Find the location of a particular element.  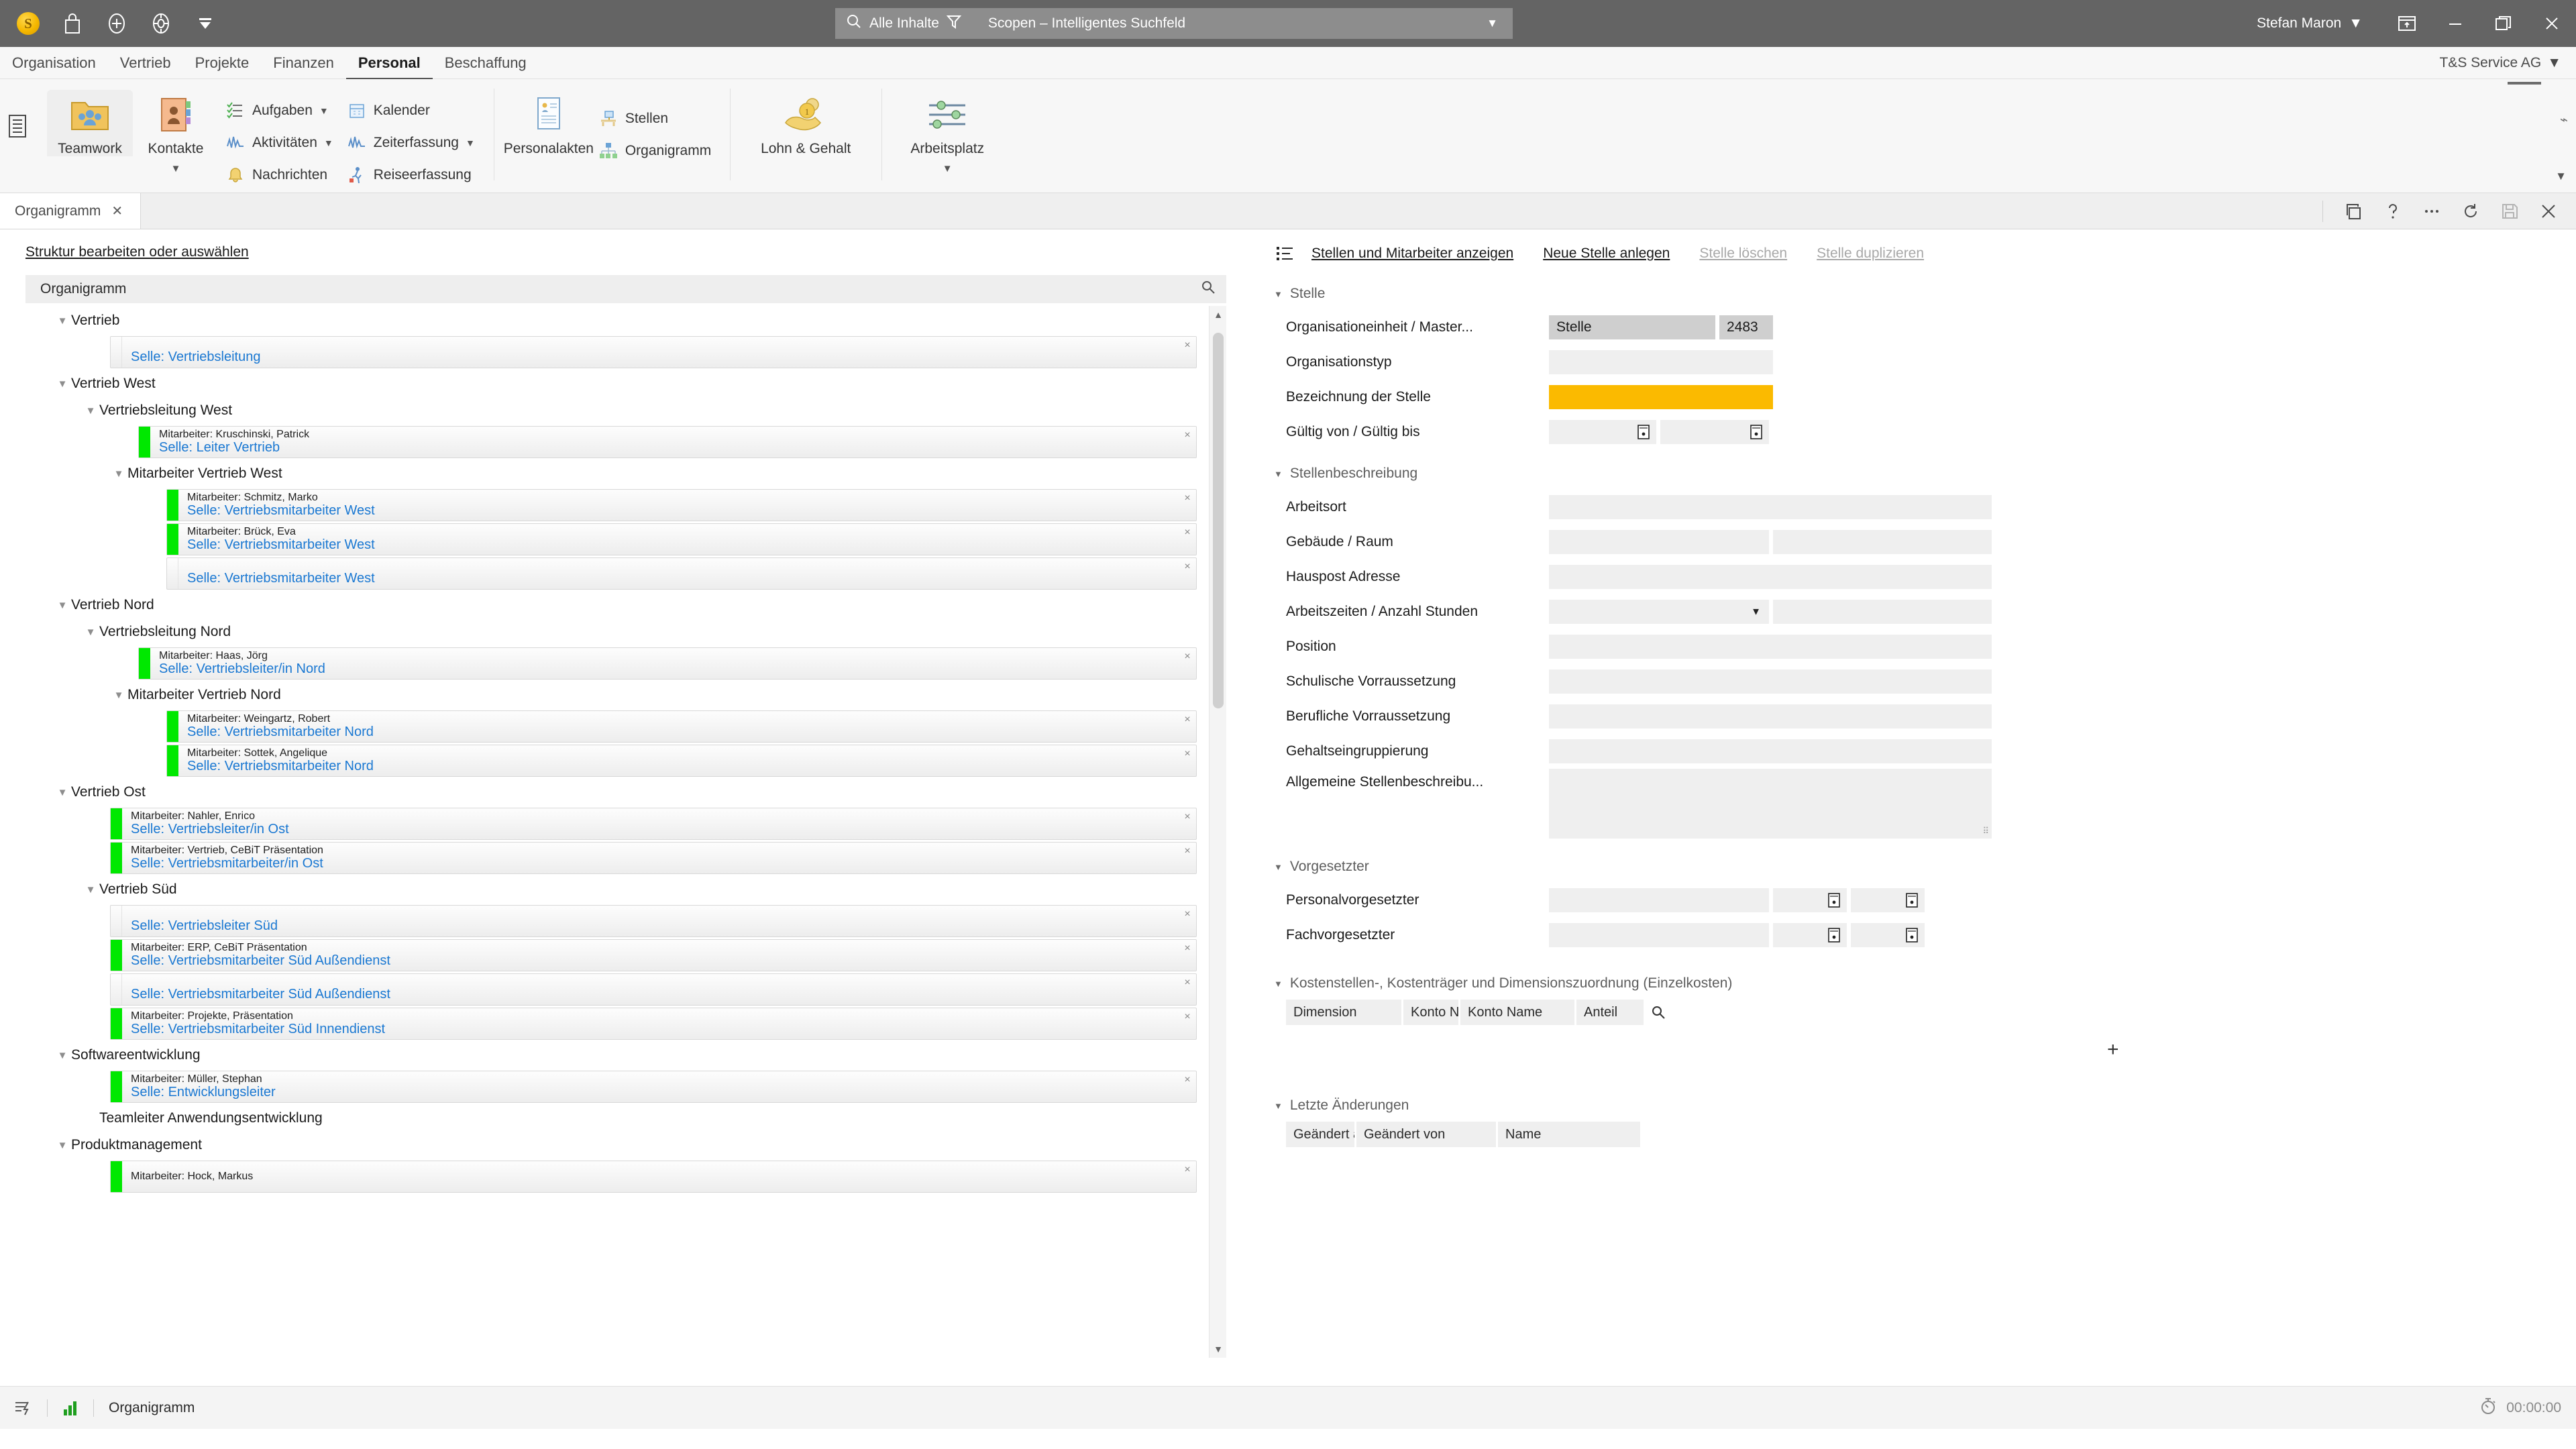

scroll-down-icon: ▼ is located at coordinates (1218, 1349).